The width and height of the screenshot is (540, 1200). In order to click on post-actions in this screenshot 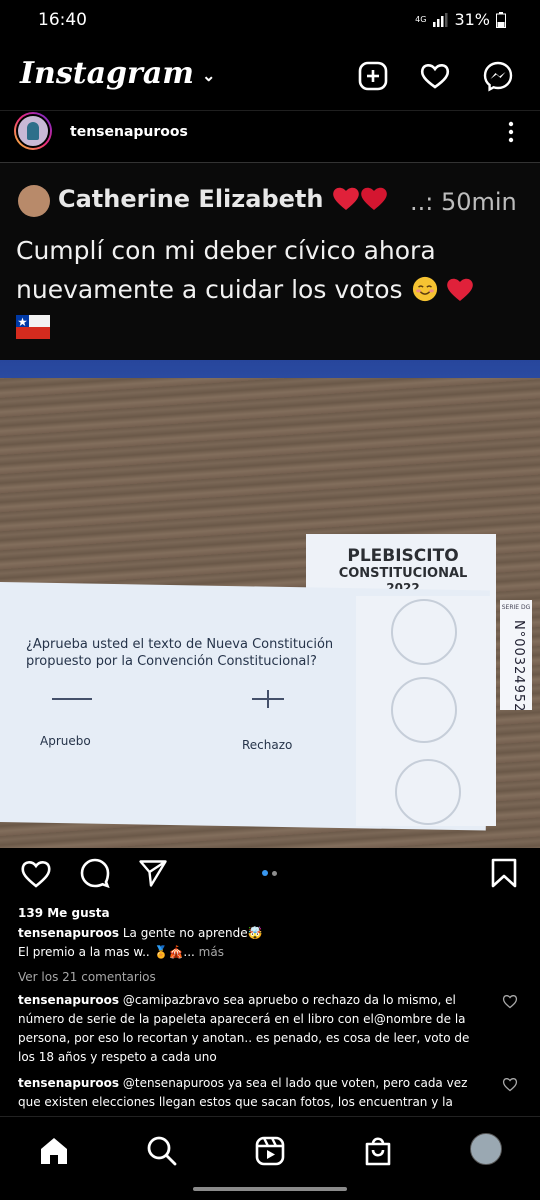, I will do `click(270, 873)`.